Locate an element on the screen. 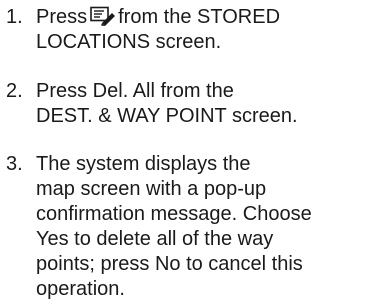  step-line: map screen with a pop-up is located at coordinates (151, 189).